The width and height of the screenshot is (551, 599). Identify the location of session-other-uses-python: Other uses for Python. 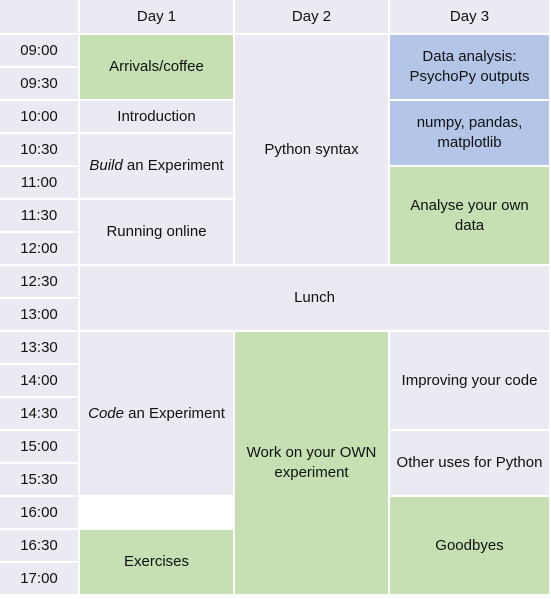
(470, 464).